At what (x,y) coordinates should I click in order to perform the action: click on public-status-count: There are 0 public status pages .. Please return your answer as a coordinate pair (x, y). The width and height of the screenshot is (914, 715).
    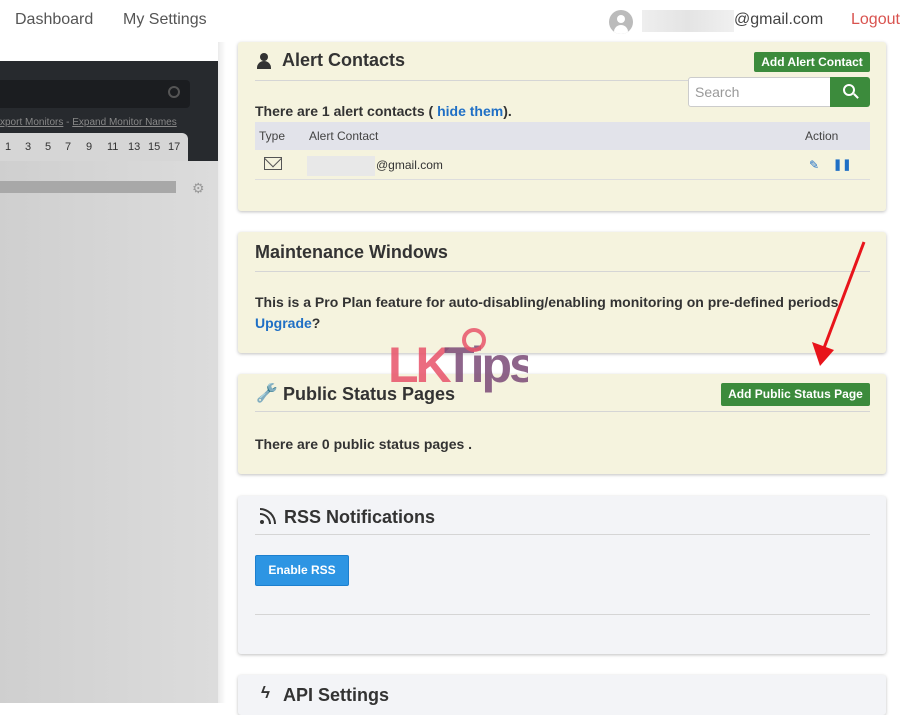
    Looking at the image, I should click on (364, 444).